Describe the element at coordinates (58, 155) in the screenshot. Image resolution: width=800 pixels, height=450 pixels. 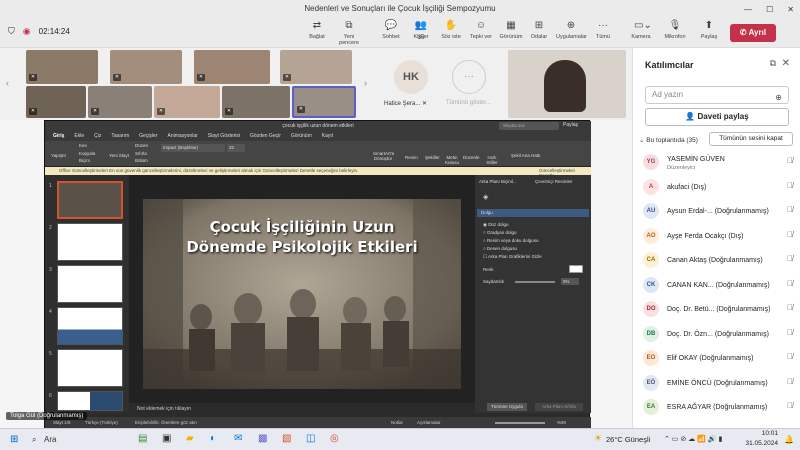
I see `paste-button: Yapıştır` at that location.